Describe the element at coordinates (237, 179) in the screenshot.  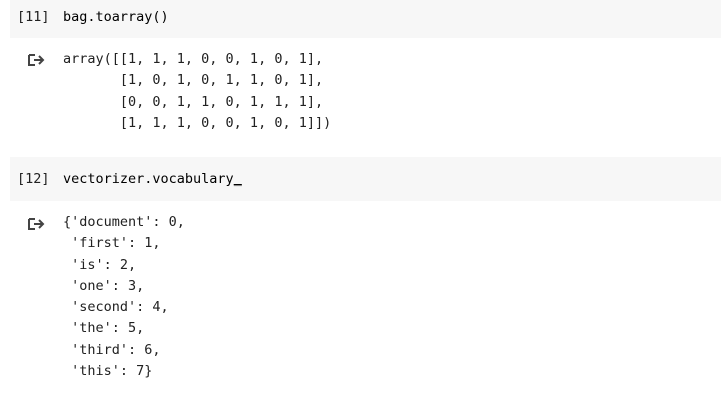
I see `text-cursor: _` at that location.